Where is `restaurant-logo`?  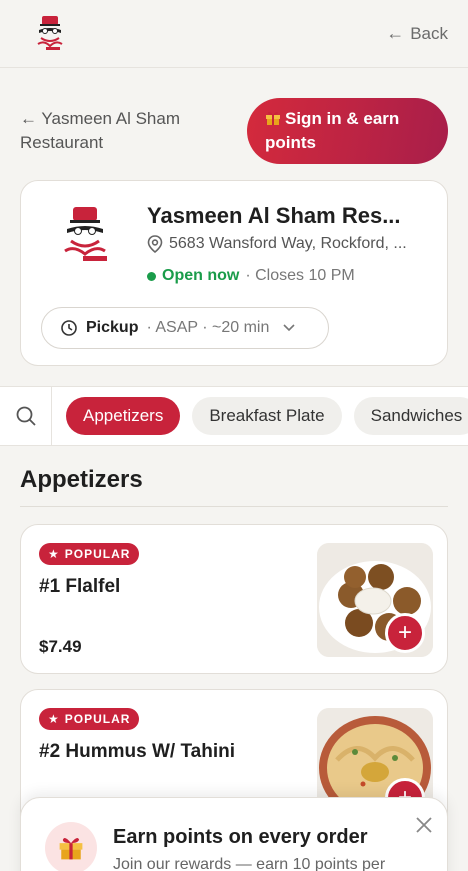 restaurant-logo is located at coordinates (50, 34).